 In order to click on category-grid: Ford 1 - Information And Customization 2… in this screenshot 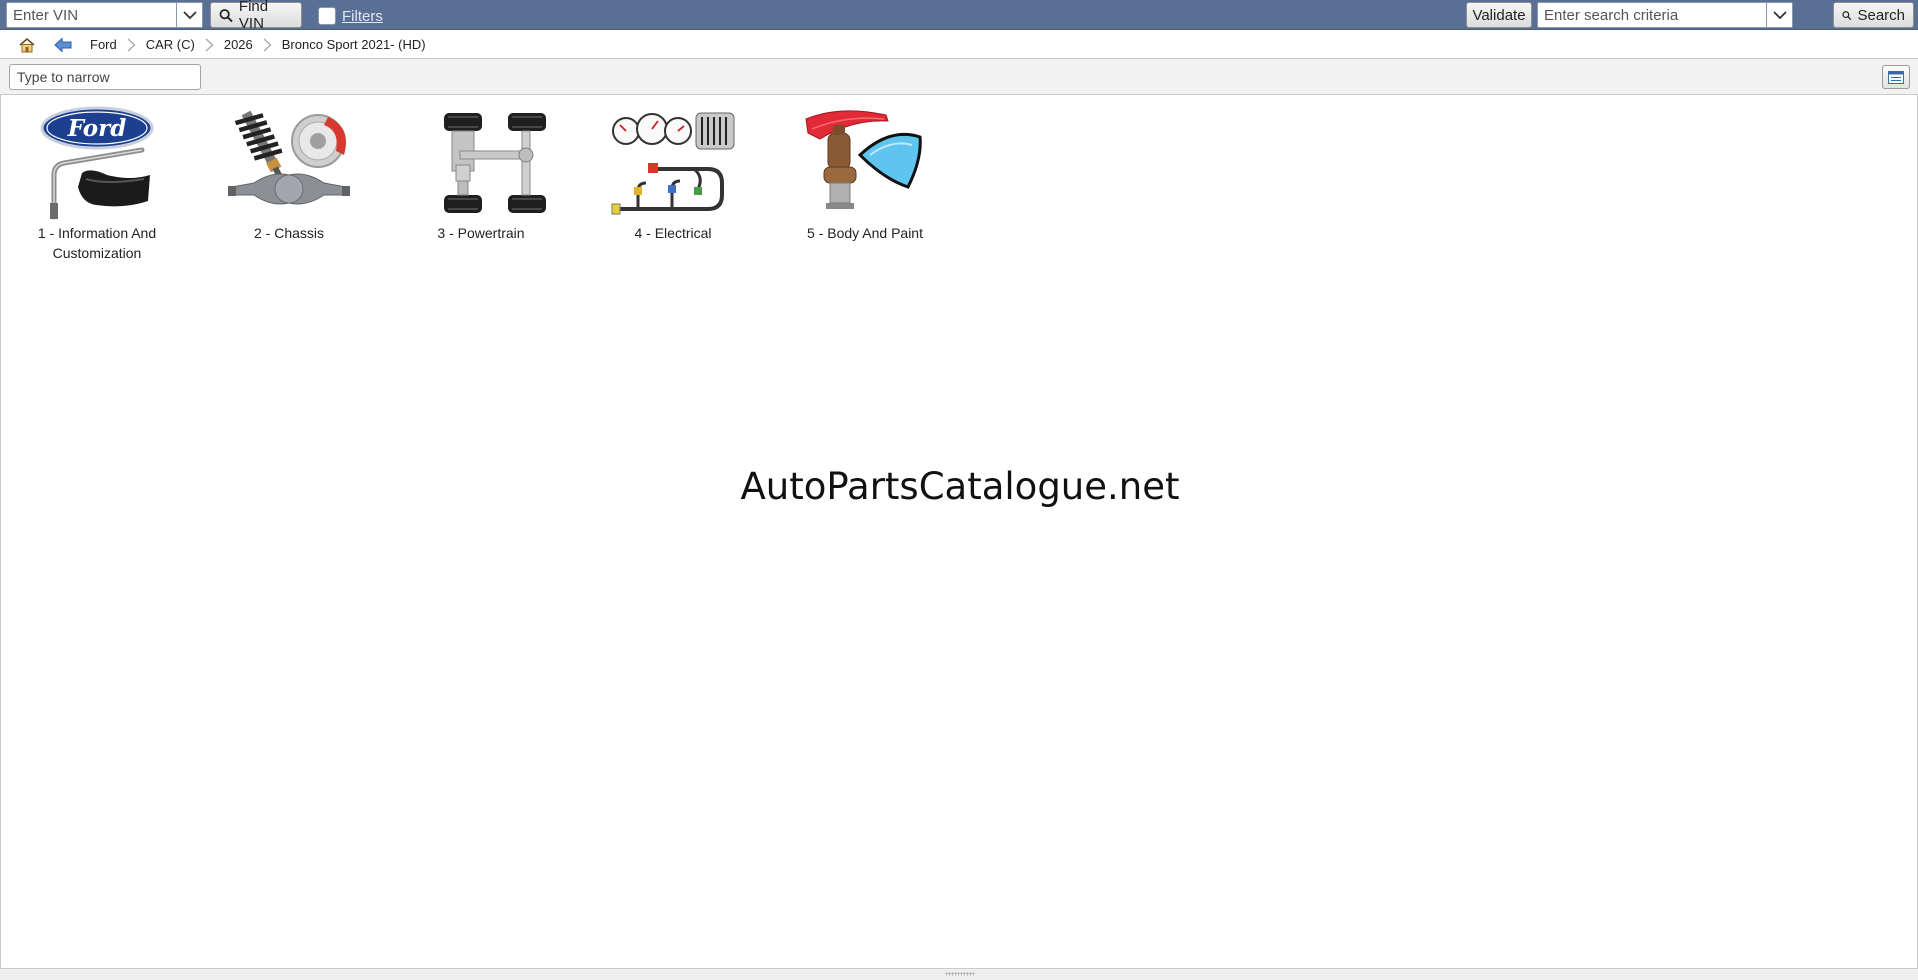, I will do `click(481, 184)`.